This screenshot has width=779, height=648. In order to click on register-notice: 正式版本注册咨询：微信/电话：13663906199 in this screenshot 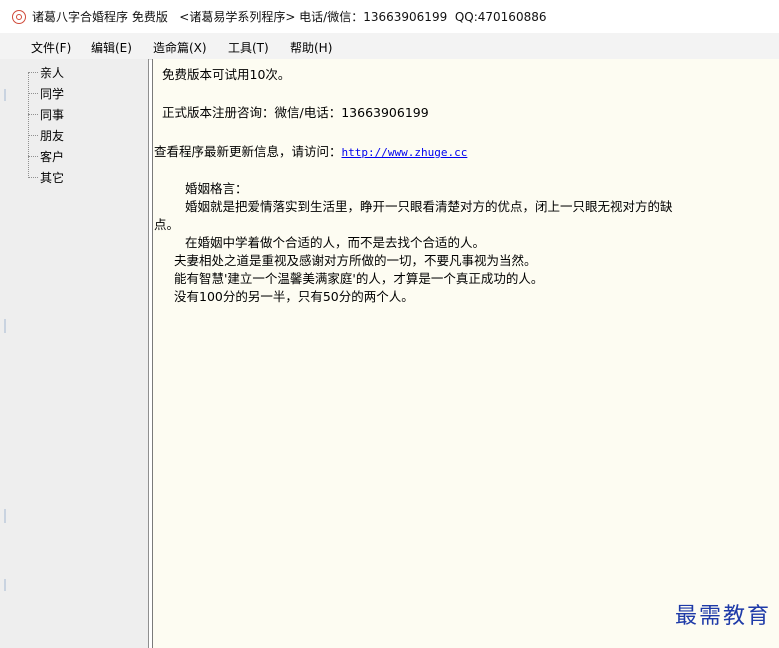, I will do `click(295, 112)`.